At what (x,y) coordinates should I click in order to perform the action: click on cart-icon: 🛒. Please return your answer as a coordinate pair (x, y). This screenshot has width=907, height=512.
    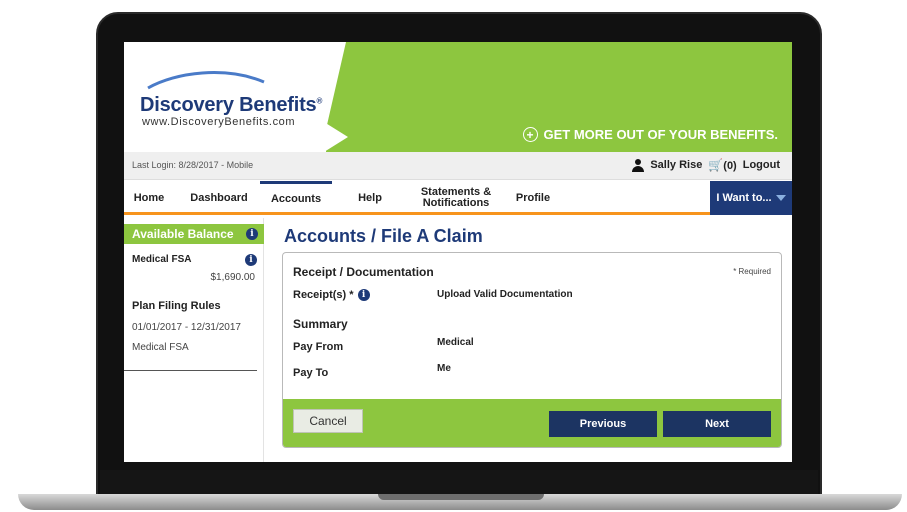
    Looking at the image, I should click on (716, 165).